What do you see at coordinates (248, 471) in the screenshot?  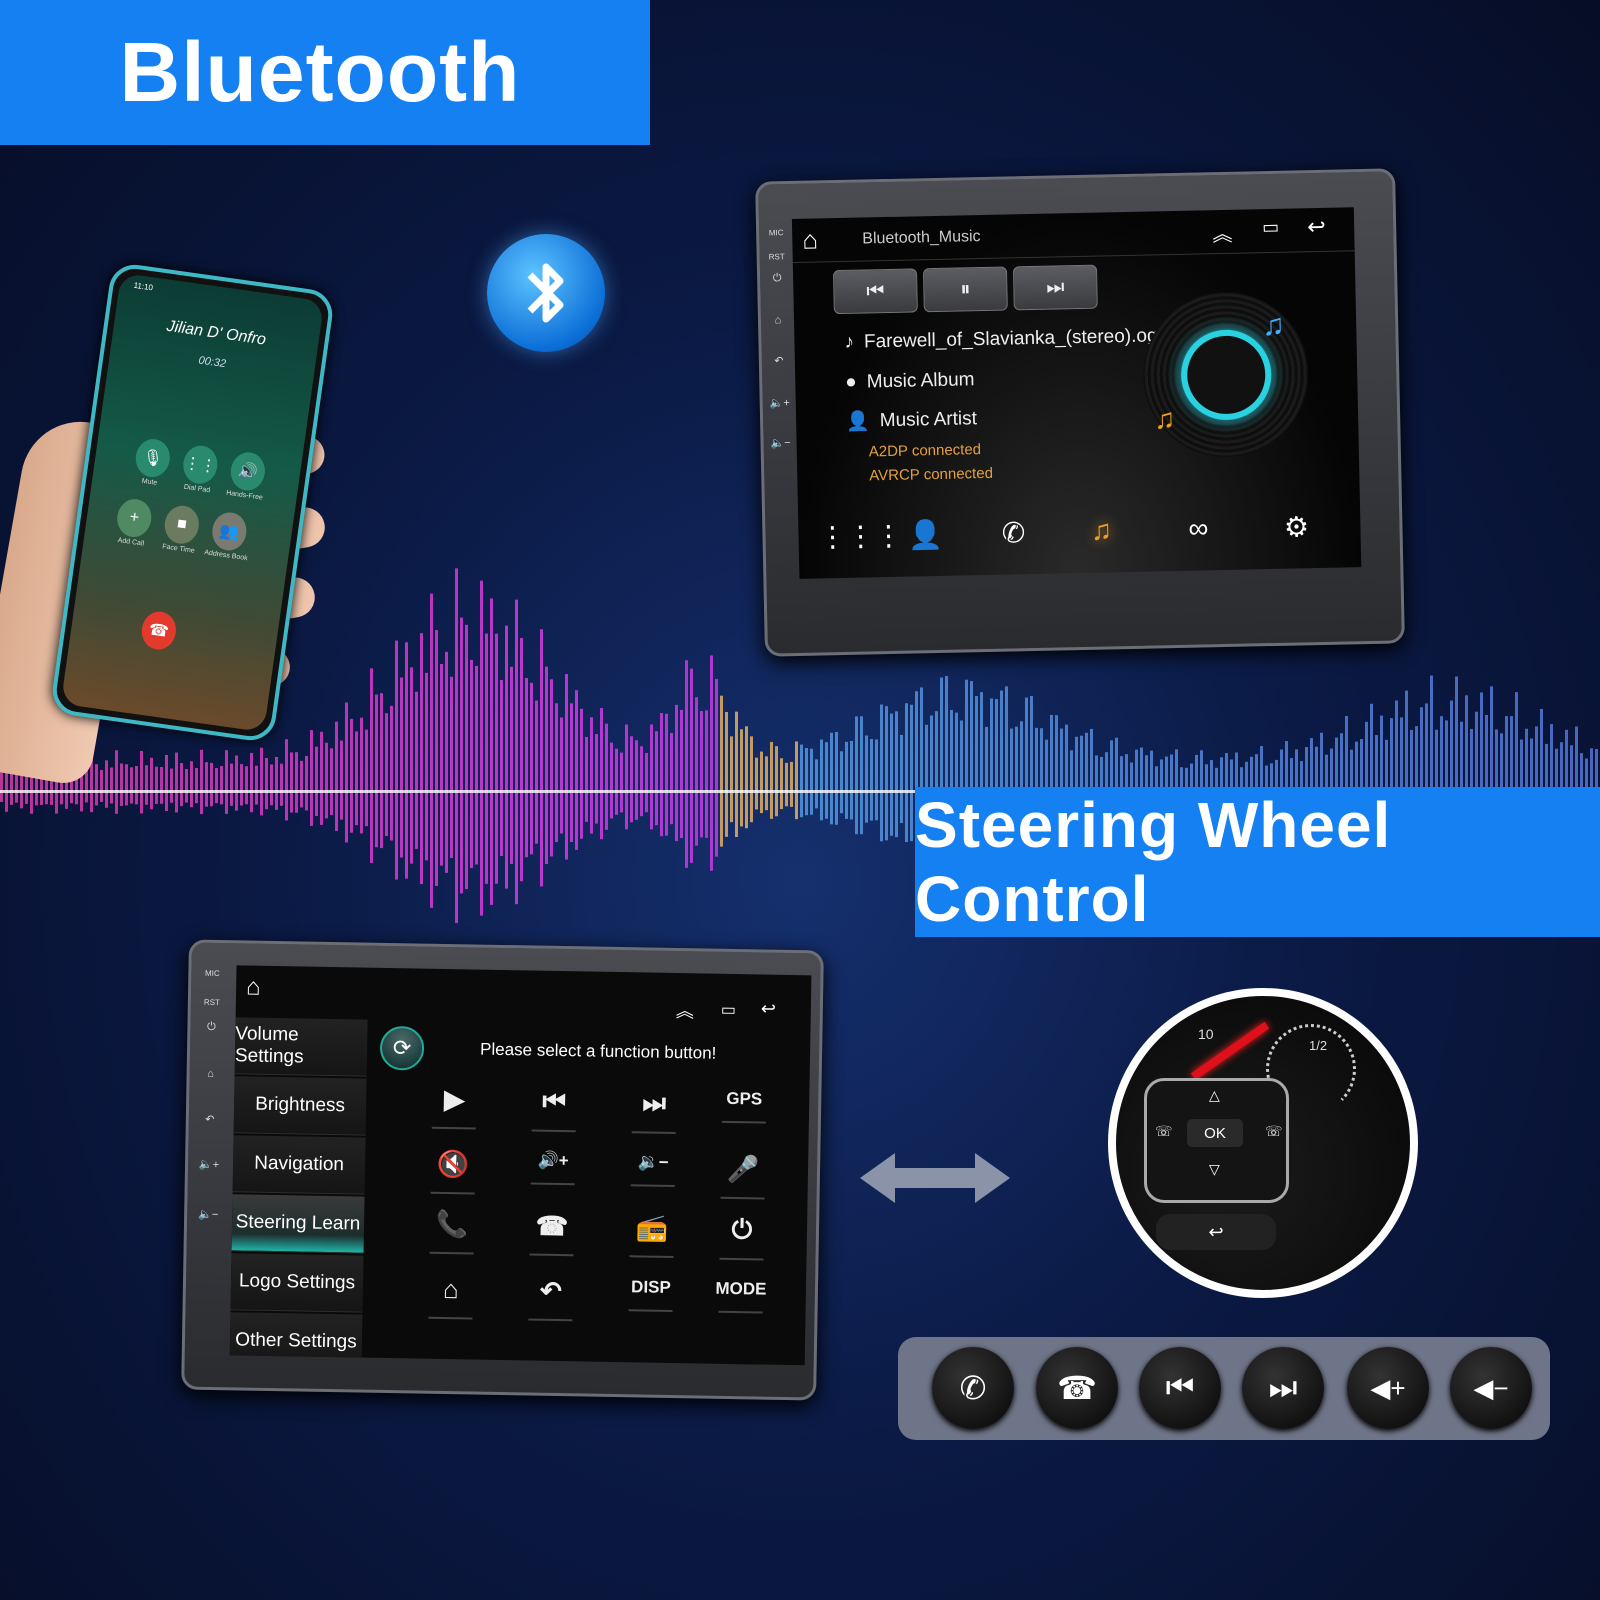 I see `hands-free-button: 🔊` at bounding box center [248, 471].